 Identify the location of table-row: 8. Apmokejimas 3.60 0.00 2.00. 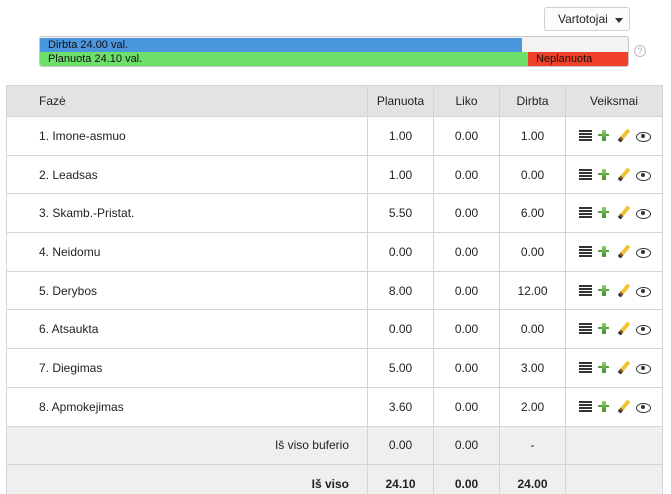
(334, 406).